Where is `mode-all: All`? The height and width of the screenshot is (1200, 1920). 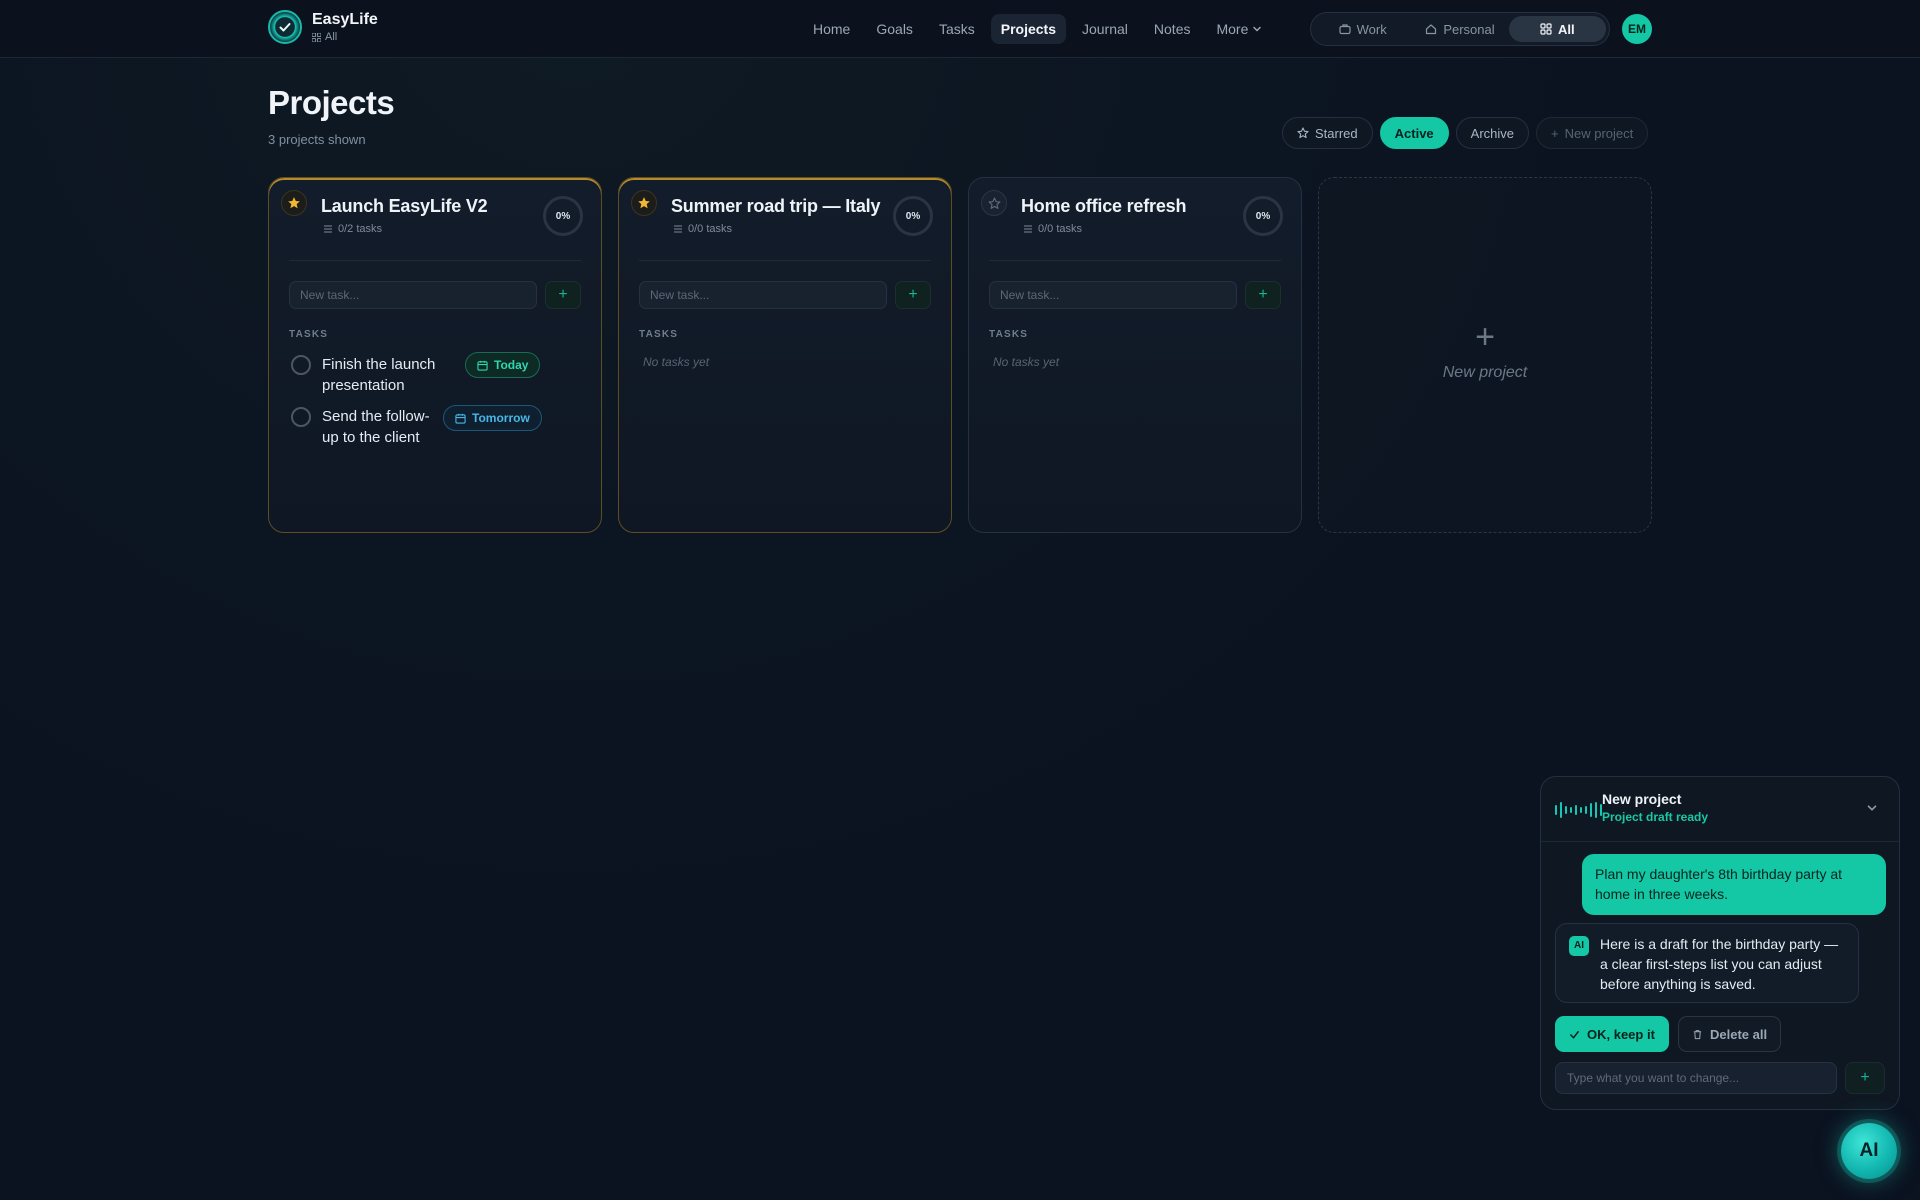
mode-all: All is located at coordinates (1557, 29).